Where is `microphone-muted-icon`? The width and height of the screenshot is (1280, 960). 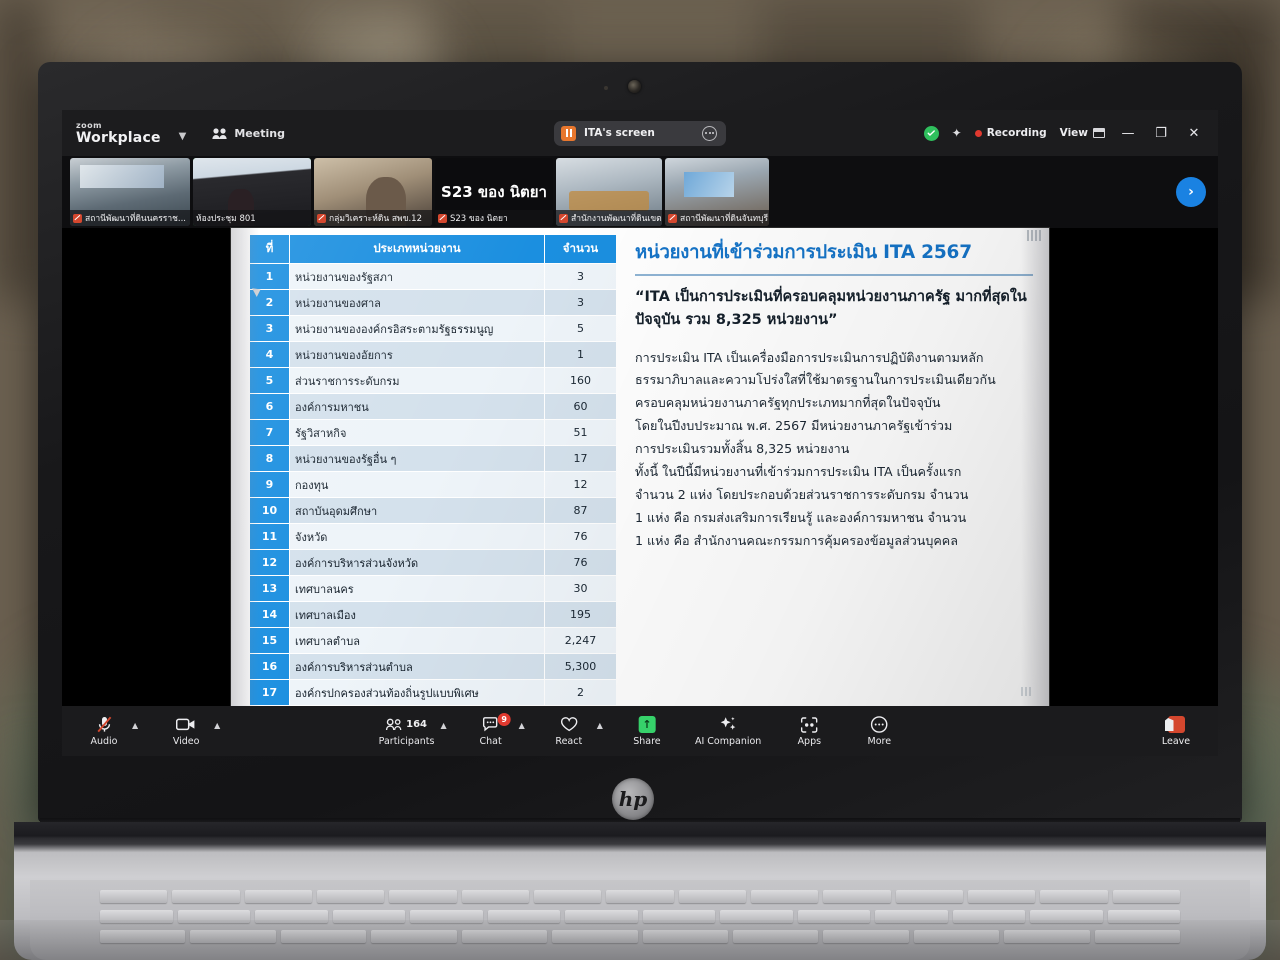
microphone-muted-icon is located at coordinates (104, 724).